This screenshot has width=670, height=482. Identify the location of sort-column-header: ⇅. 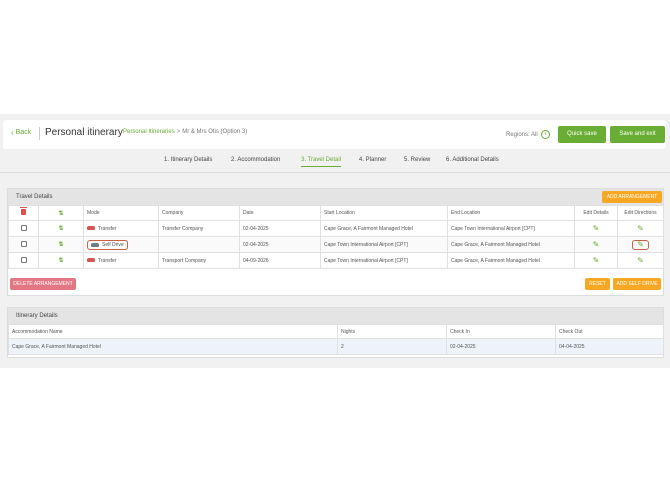
(61, 213).